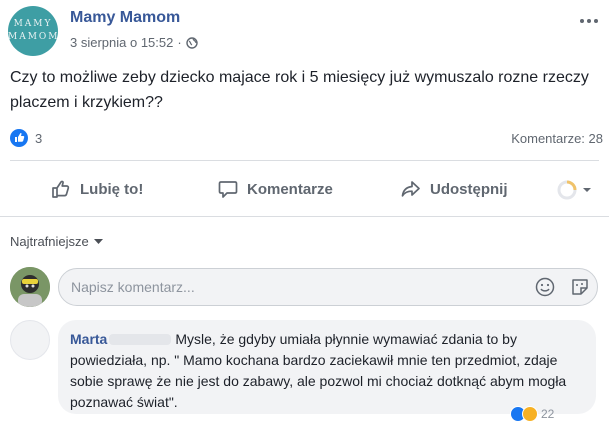 The image size is (609, 422). Describe the element at coordinates (33, 31) in the screenshot. I see `page-avatar: MAMY MAMOM` at that location.